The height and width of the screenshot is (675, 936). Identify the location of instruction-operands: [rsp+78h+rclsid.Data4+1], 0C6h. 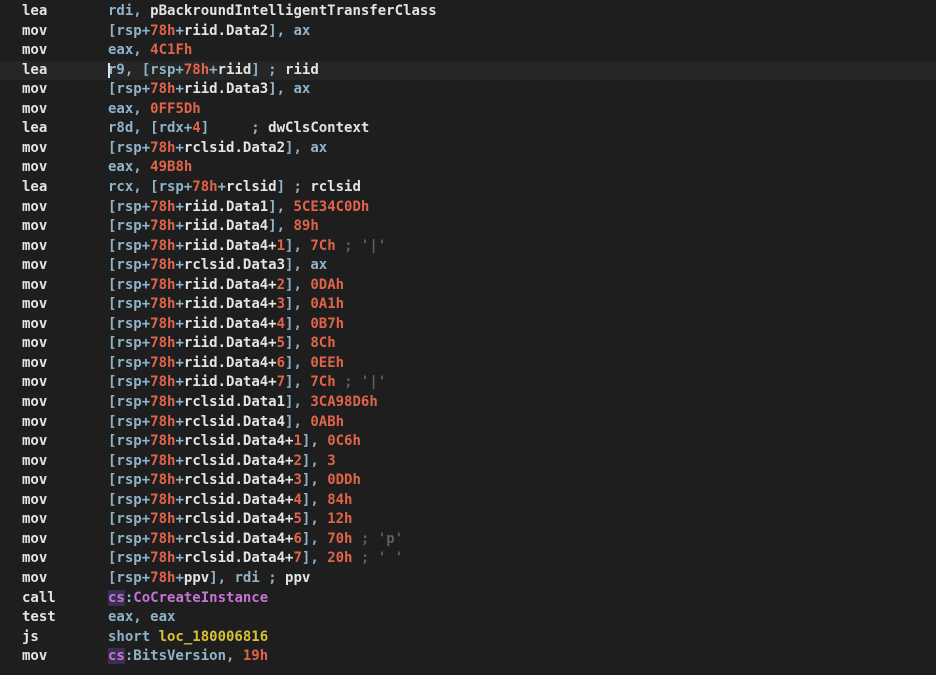
(234, 441).